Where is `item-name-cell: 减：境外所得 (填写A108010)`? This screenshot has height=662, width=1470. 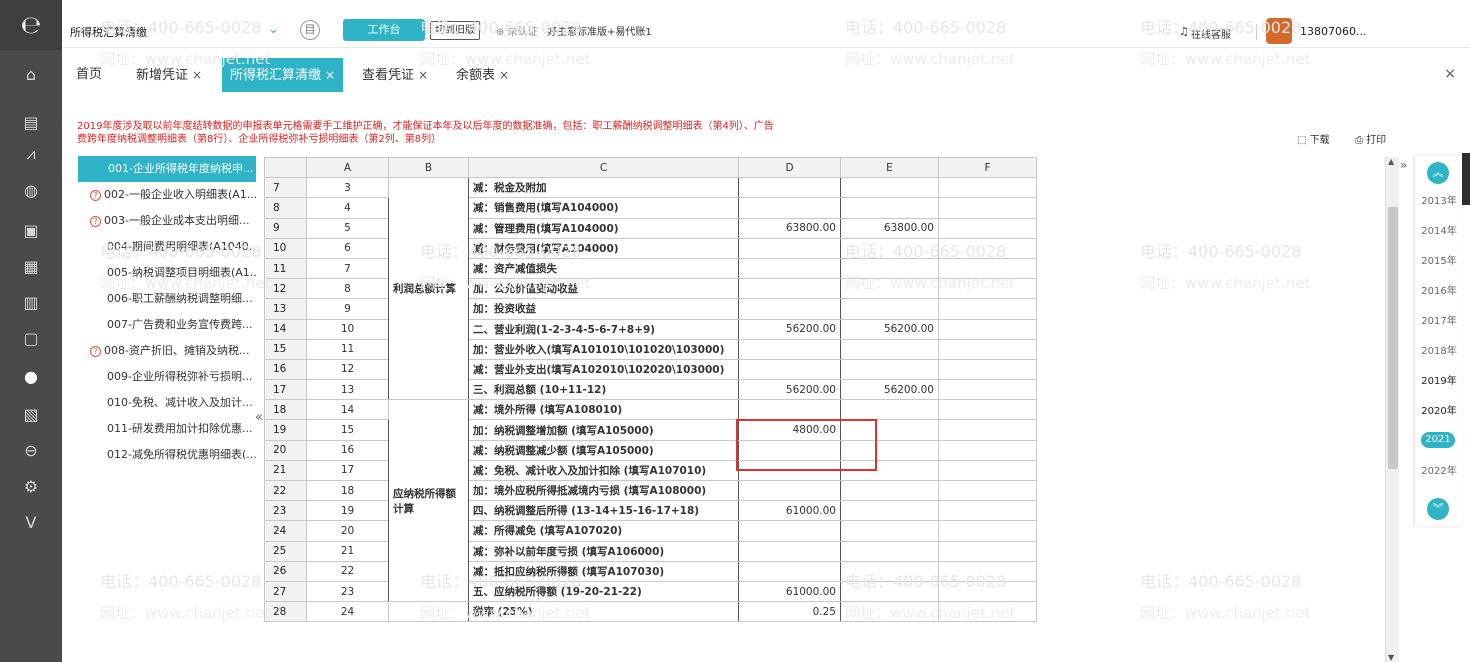 item-name-cell: 减：境外所得 (填写A108010) is located at coordinates (603, 410).